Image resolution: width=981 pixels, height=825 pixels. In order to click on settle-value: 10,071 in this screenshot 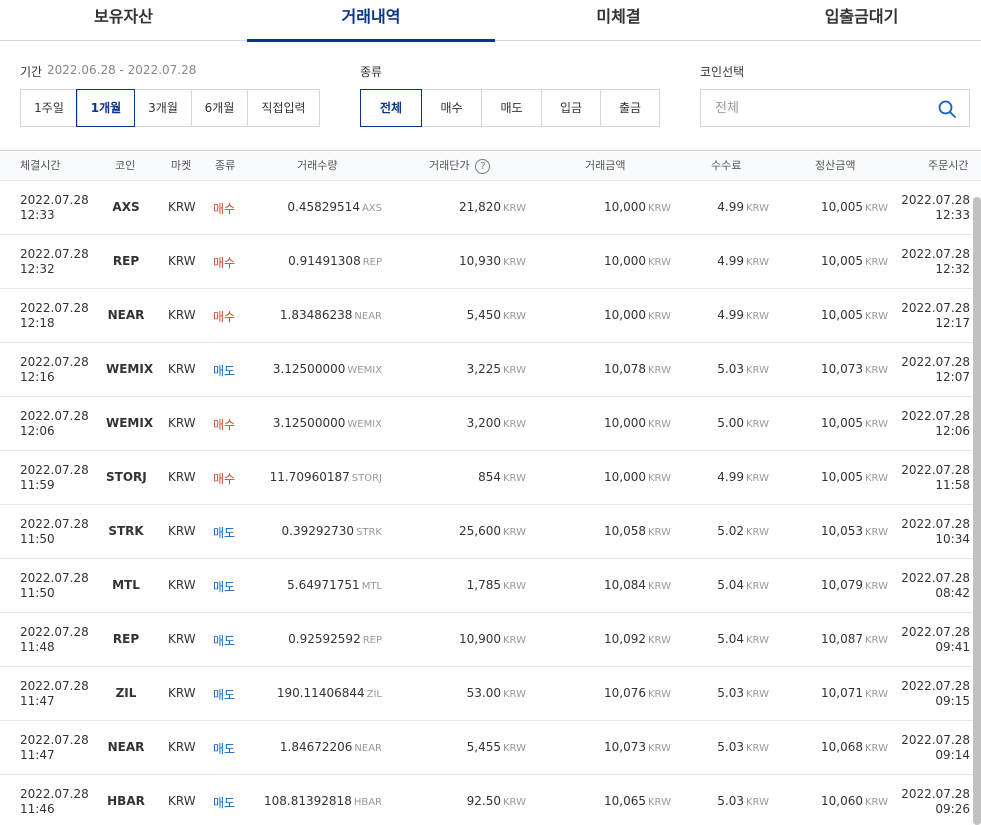, I will do `click(842, 693)`.